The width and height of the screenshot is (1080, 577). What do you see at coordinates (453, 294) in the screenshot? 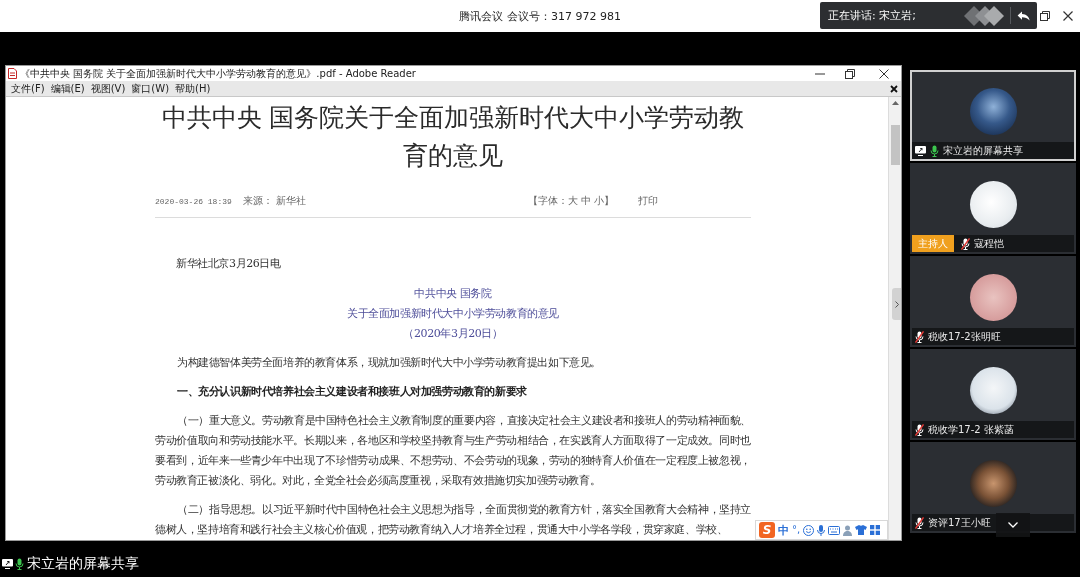
I see `document-heading-line: 中共中央 国务院` at bounding box center [453, 294].